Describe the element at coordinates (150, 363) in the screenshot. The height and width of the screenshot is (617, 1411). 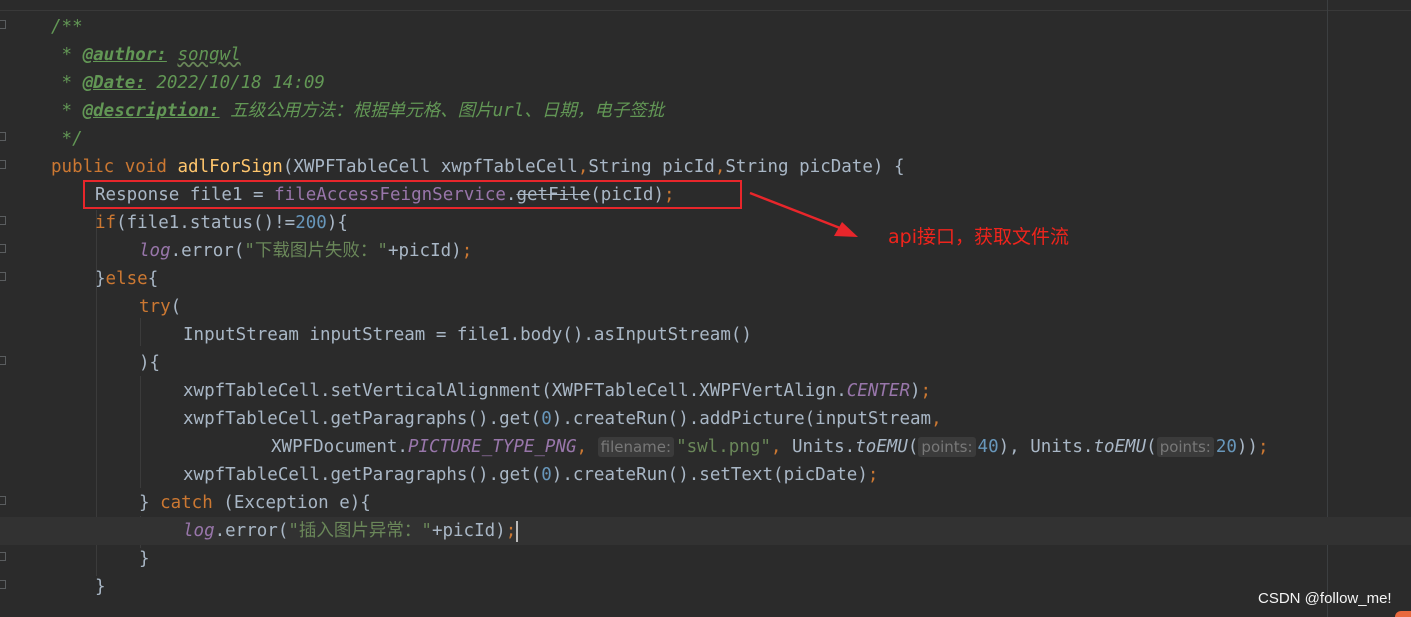
I see `try-close-paren: ){` at that location.